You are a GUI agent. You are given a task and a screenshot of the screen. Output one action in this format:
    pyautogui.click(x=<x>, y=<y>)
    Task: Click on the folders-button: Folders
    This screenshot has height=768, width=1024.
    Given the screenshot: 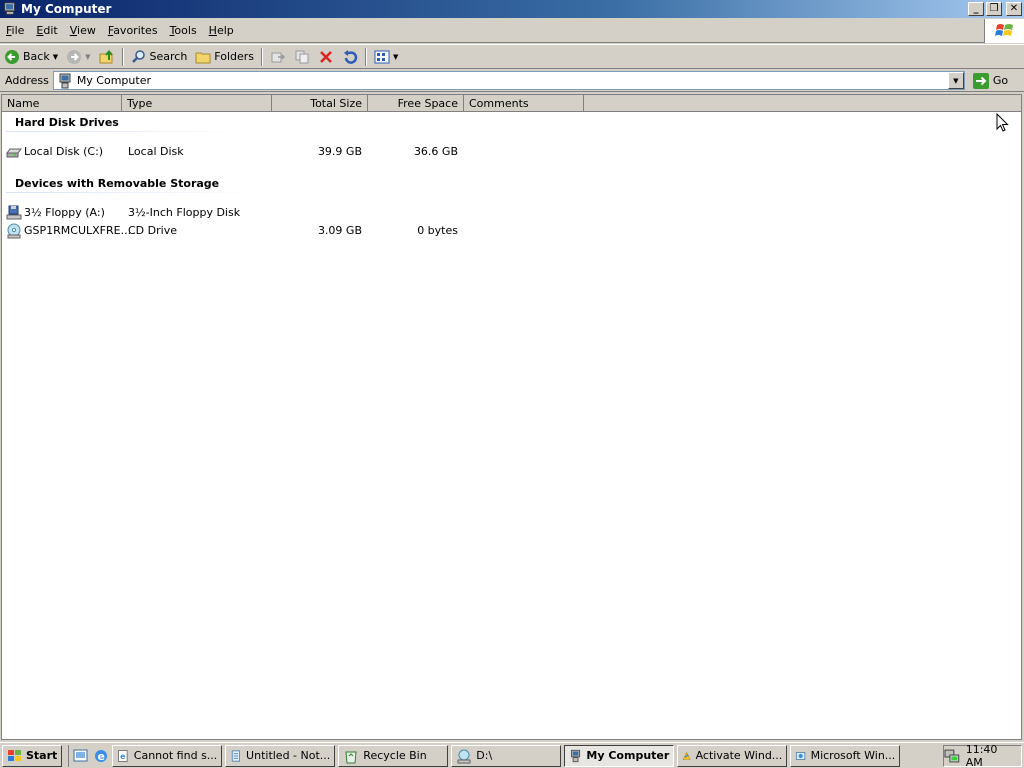 What is the action you would take?
    pyautogui.click(x=224, y=57)
    